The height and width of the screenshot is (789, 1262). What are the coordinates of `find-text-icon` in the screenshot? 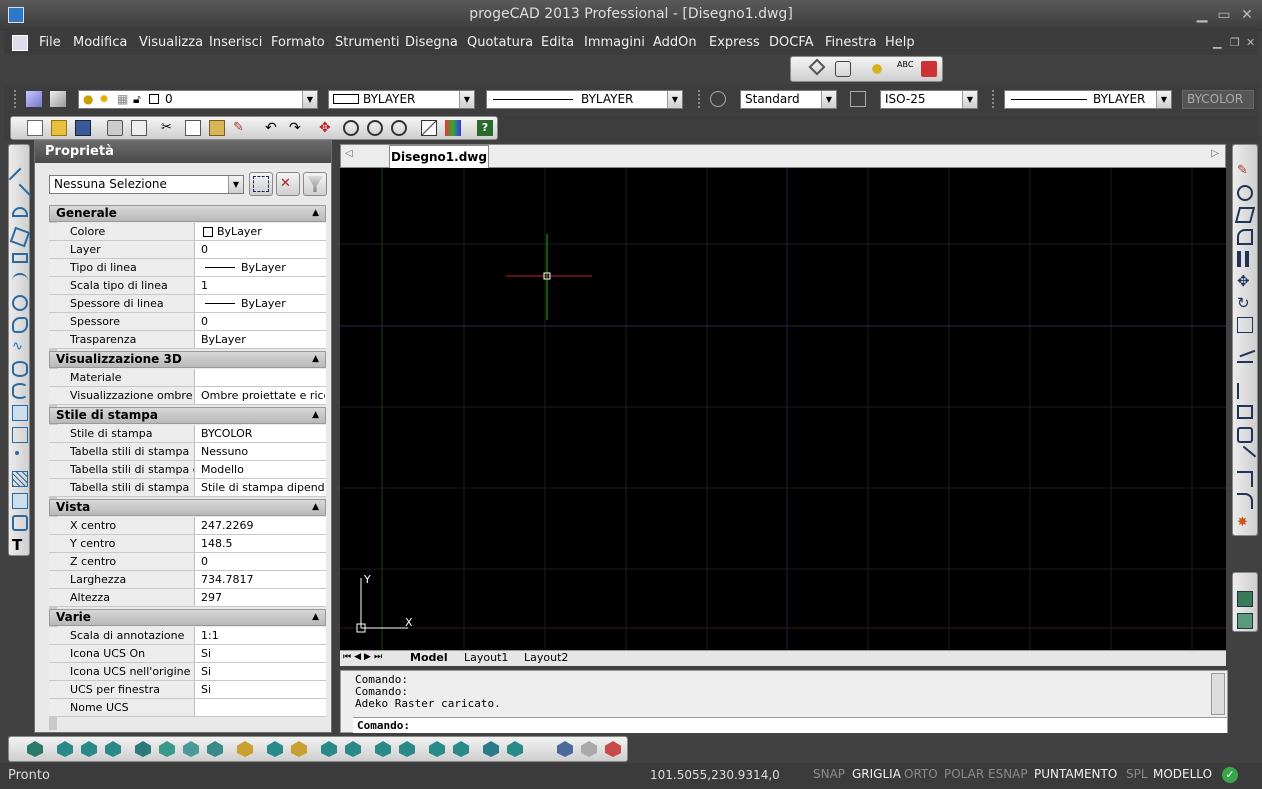 It's located at (843, 69).